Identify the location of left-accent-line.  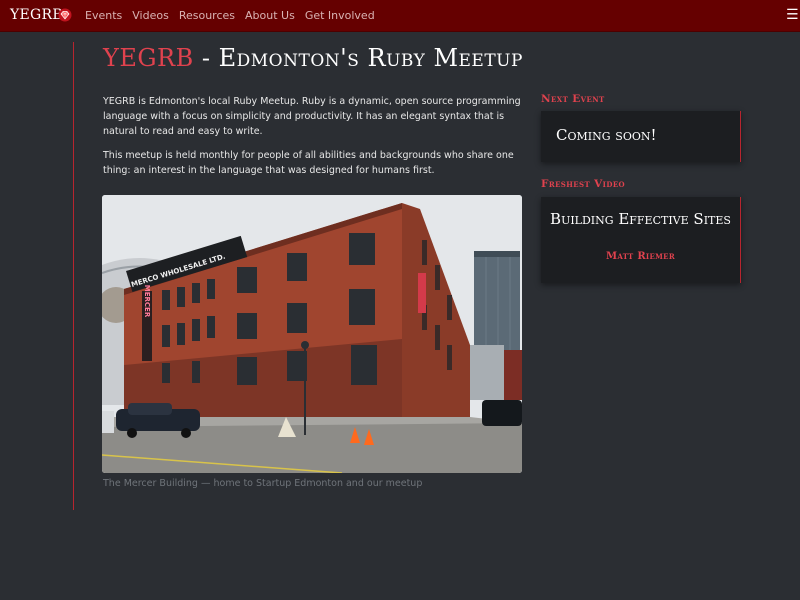
(73, 276).